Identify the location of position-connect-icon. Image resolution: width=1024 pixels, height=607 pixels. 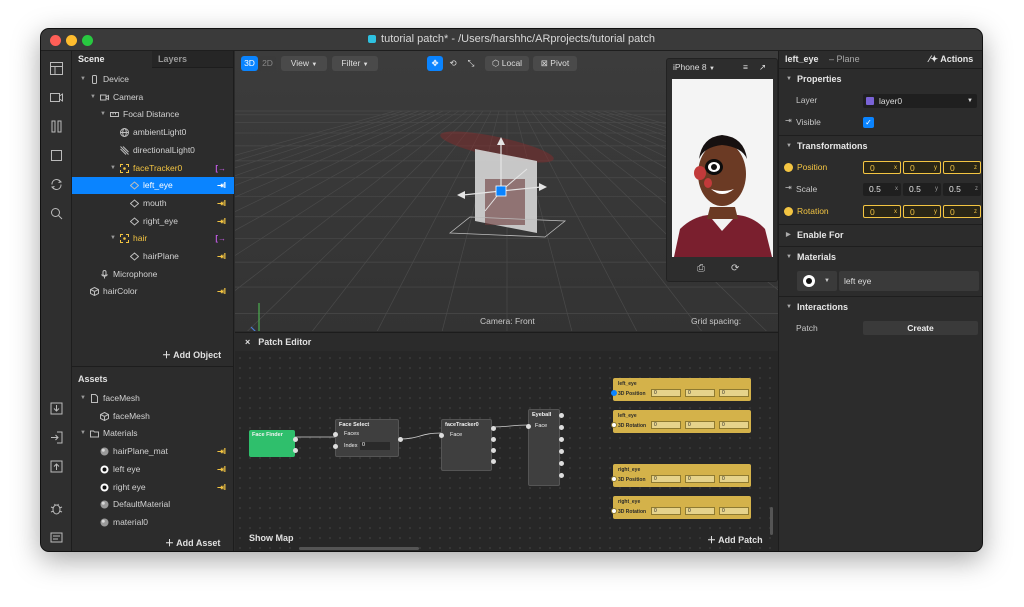
(788, 167).